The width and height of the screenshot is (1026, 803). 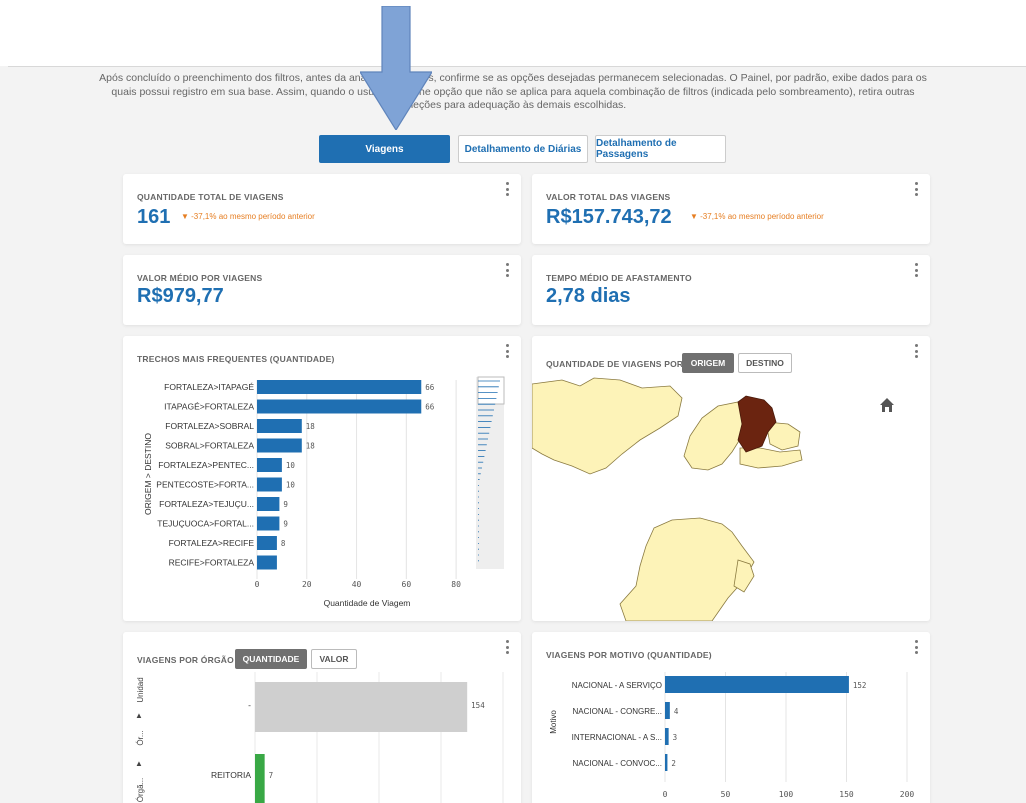 What do you see at coordinates (209, 407) in the screenshot?
I see `category-label: ITAPAGÉ>FORTALEZA` at bounding box center [209, 407].